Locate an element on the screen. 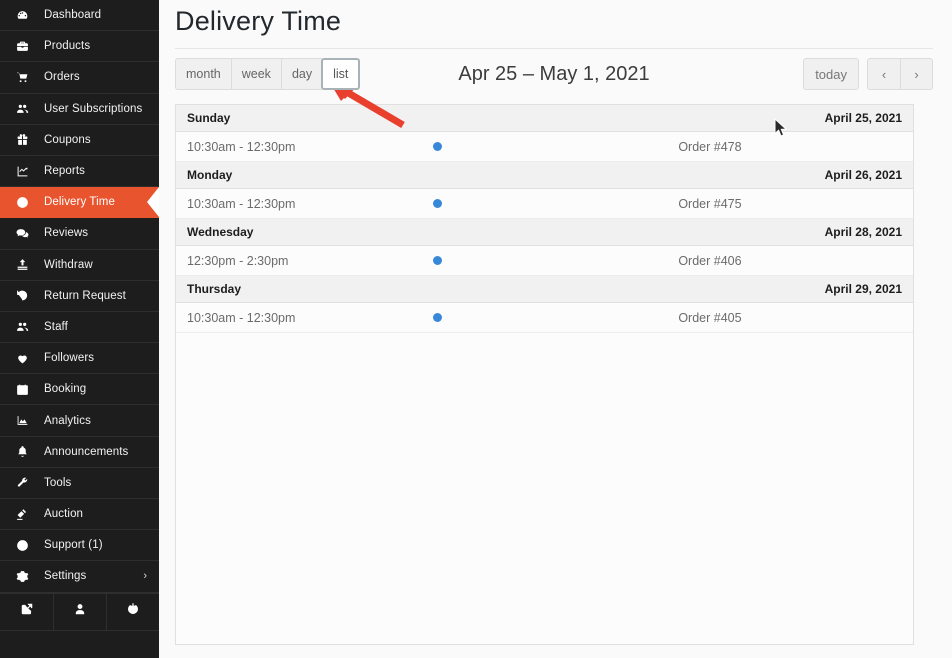  sidebar-item-booking: Booking is located at coordinates (79, 390).